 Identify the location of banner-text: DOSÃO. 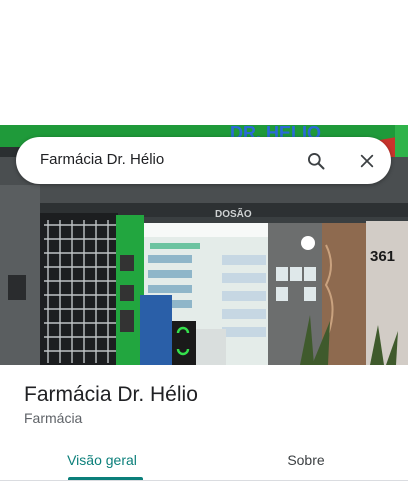
(233, 213).